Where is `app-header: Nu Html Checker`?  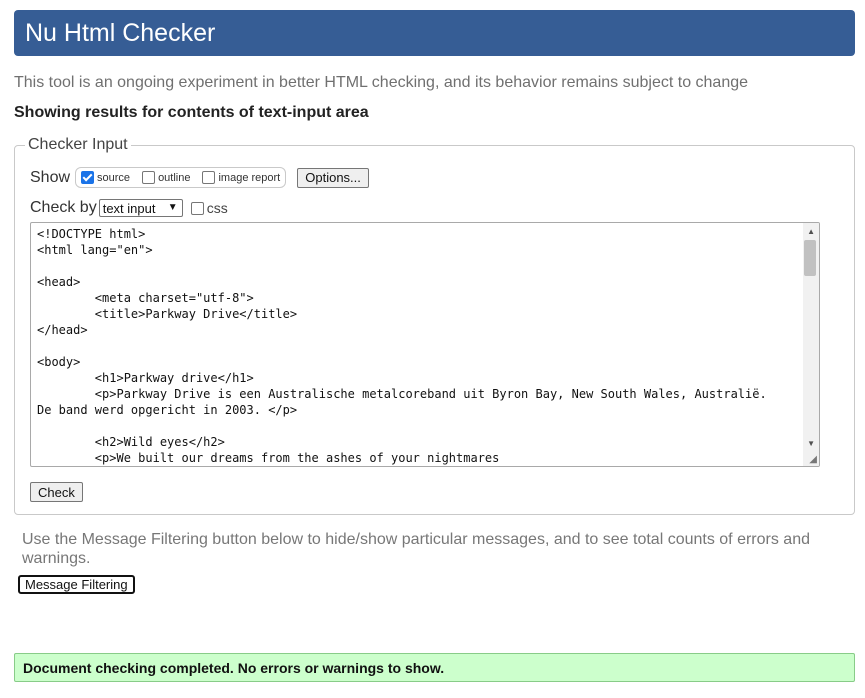 app-header: Nu Html Checker is located at coordinates (434, 33).